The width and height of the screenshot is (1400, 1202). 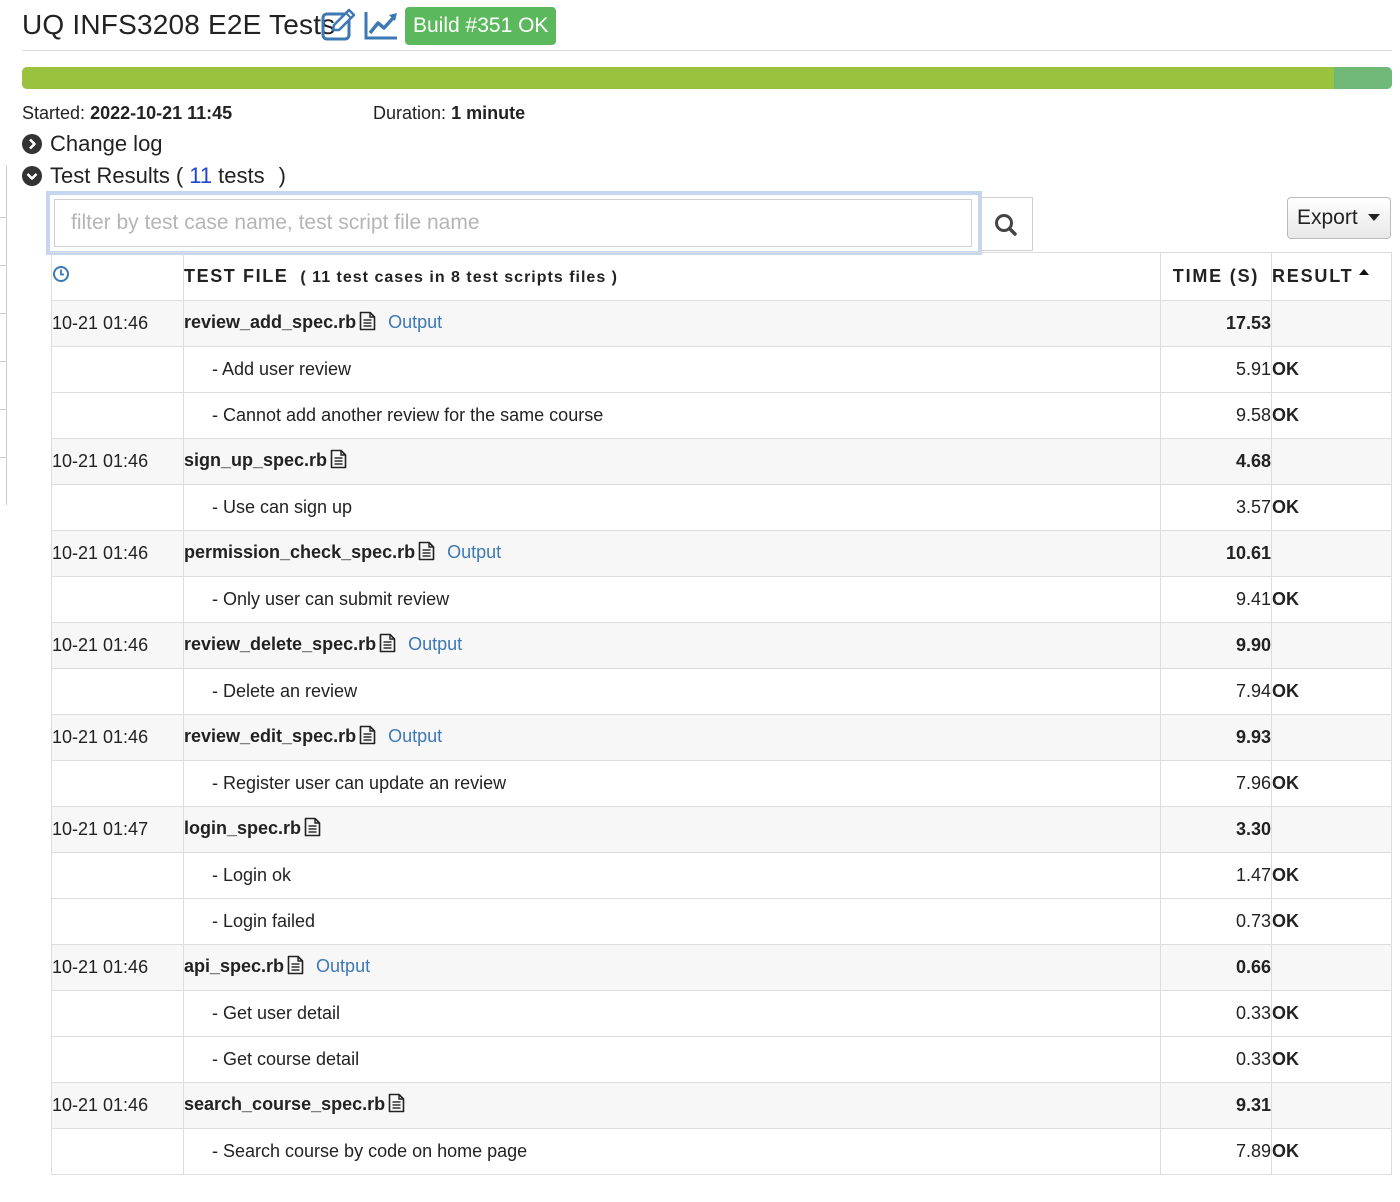 What do you see at coordinates (513, 223) in the screenshot?
I see `filter-input` at bounding box center [513, 223].